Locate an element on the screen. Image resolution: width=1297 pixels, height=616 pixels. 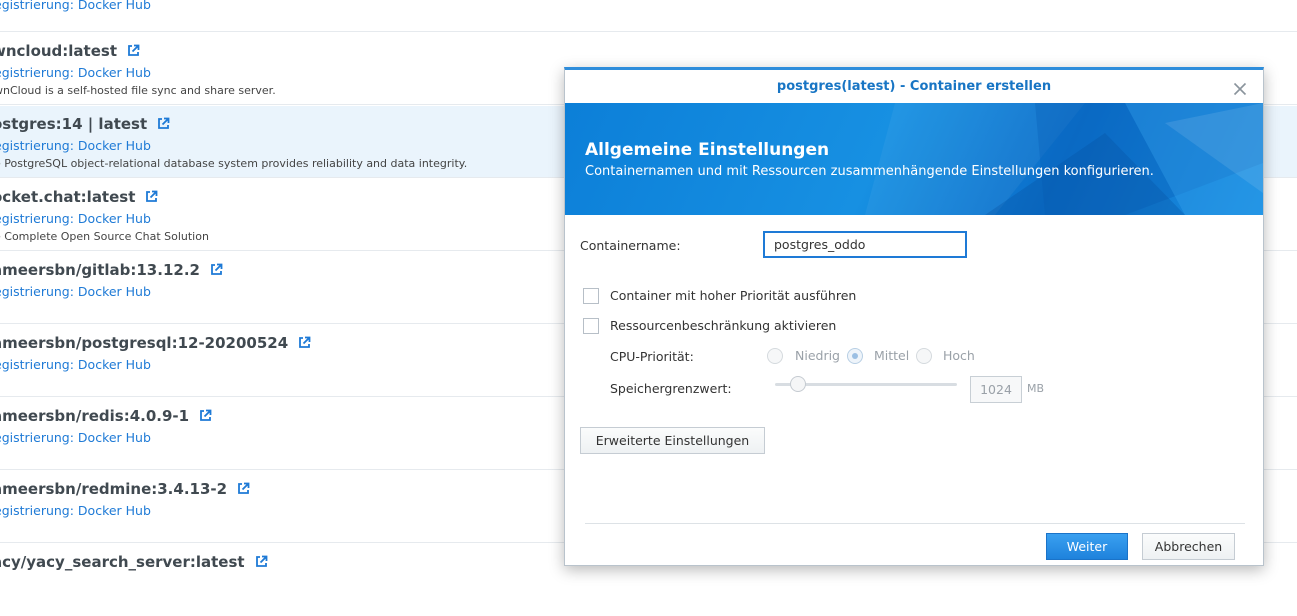
memory-slider-thumb is located at coordinates (798, 384).